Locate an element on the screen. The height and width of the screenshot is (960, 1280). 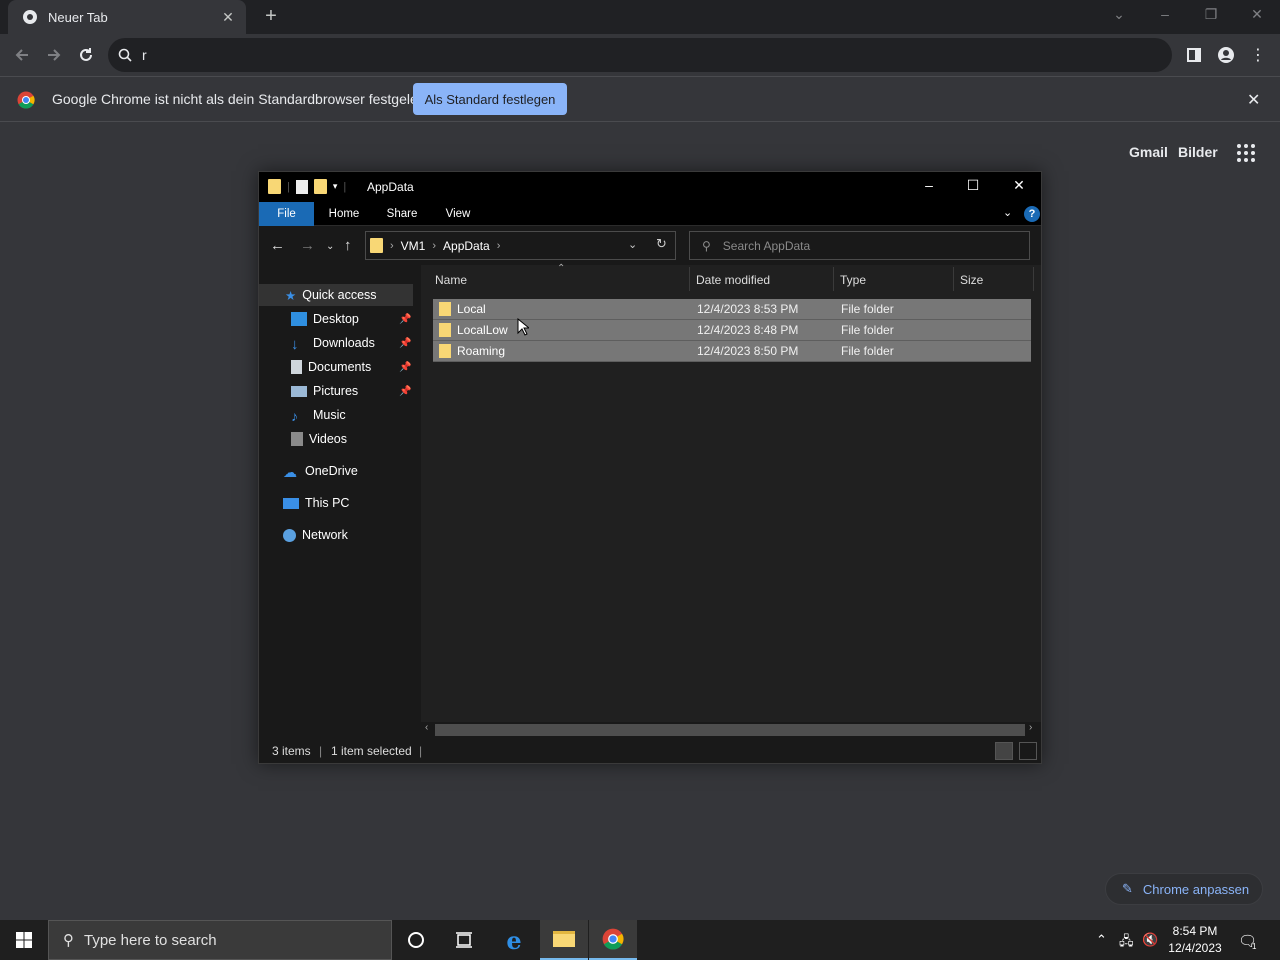
expand-ribbon-icon: ⌄ is located at coordinates (1007, 212).